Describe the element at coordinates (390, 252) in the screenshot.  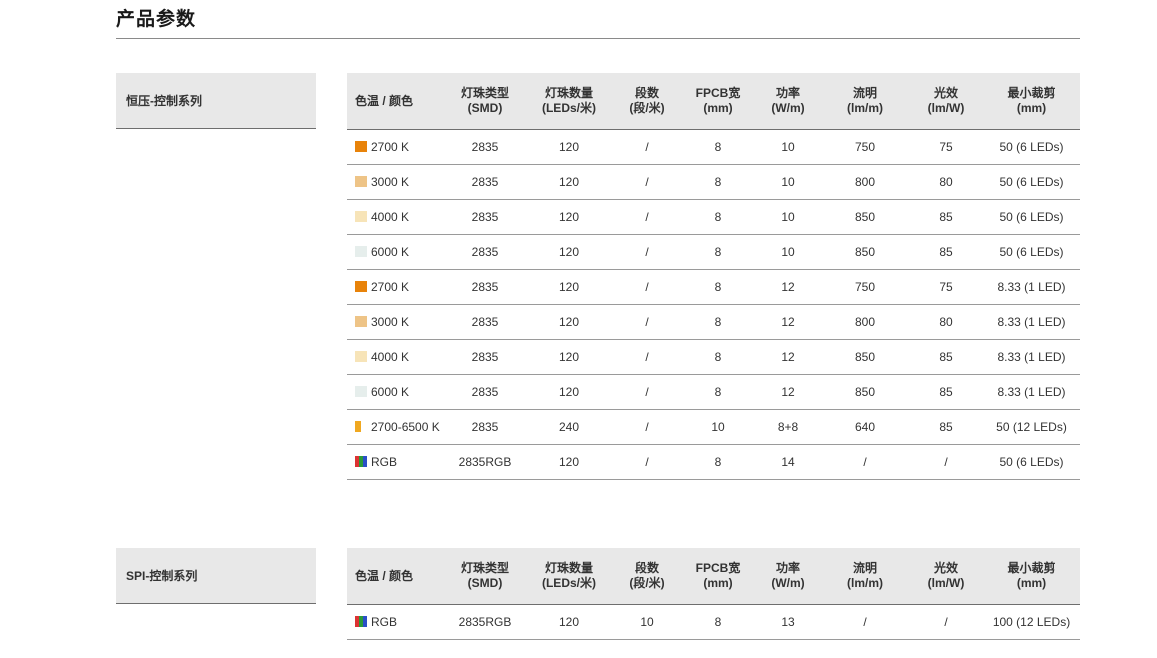
I see `color-label: 6000 K` at that location.